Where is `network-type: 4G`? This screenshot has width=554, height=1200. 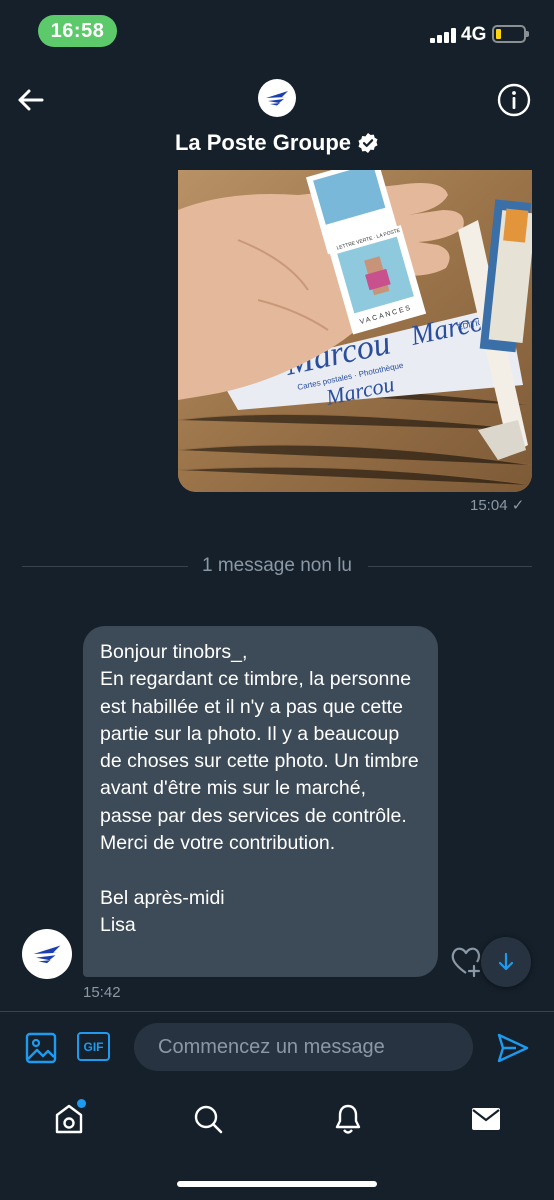
network-type: 4G is located at coordinates (474, 34).